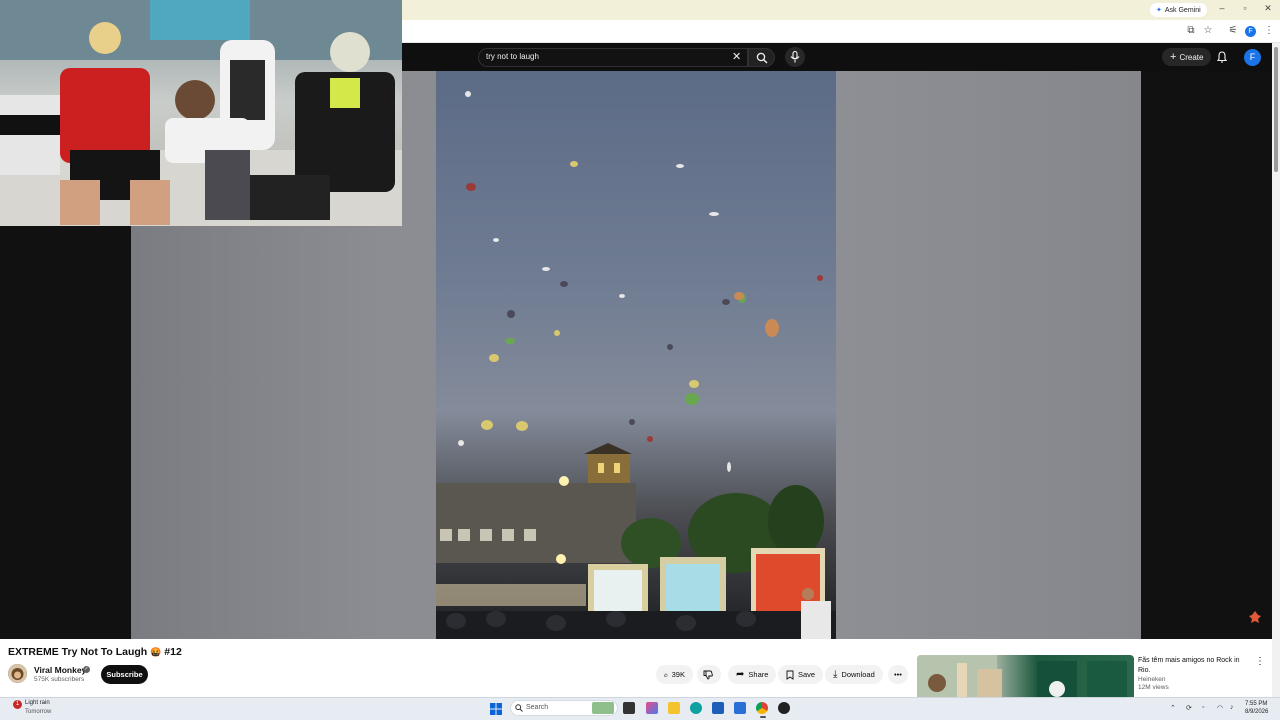 This screenshot has width=1280, height=720. I want to click on dislike-button, so click(709, 674).